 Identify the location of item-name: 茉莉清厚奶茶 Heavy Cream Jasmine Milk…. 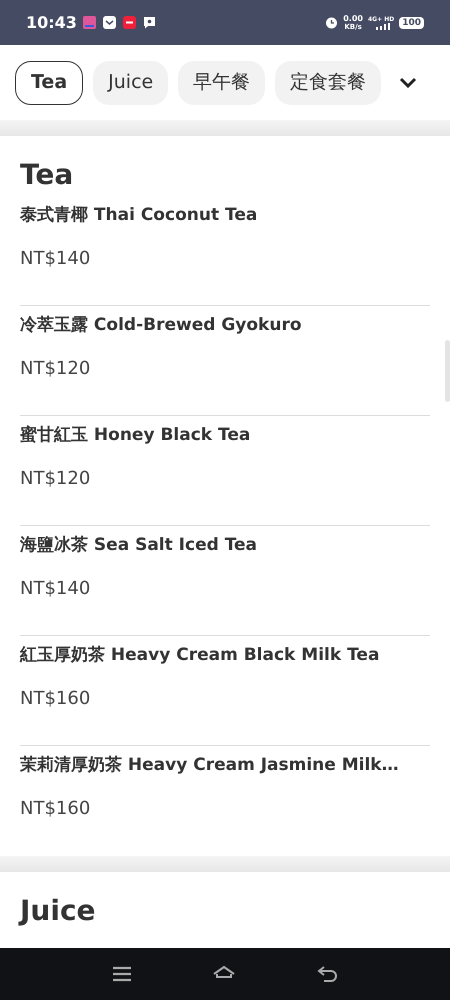
(209, 765).